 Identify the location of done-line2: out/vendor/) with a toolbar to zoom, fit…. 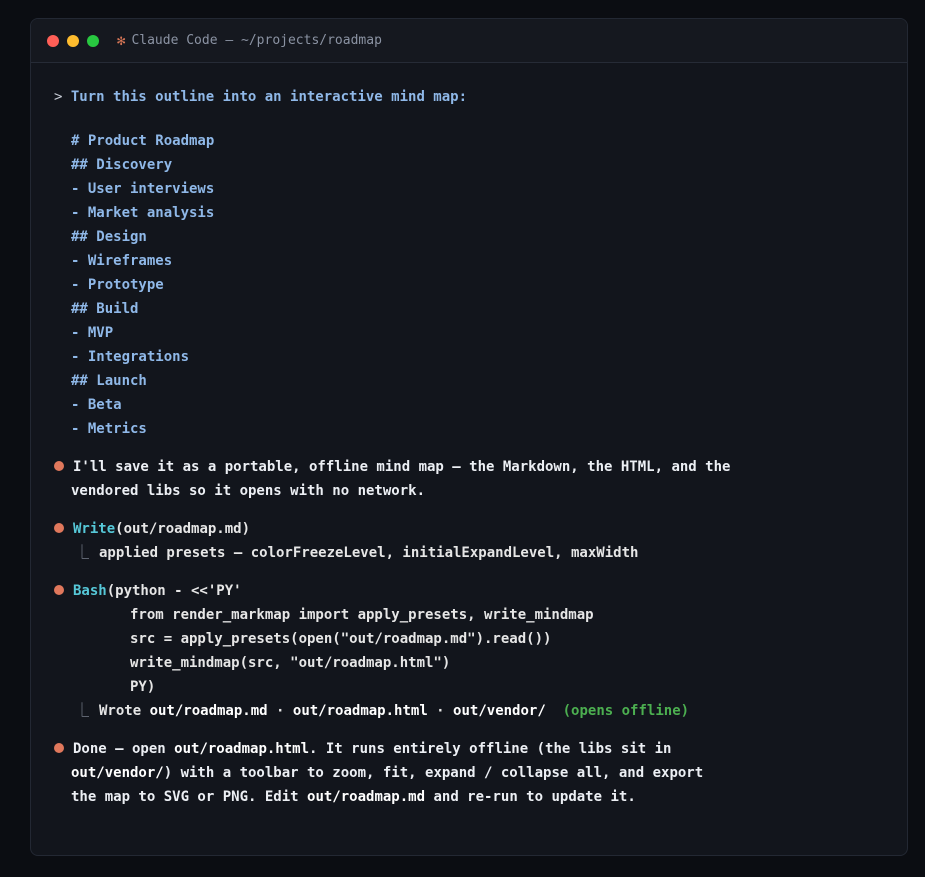
(475, 773).